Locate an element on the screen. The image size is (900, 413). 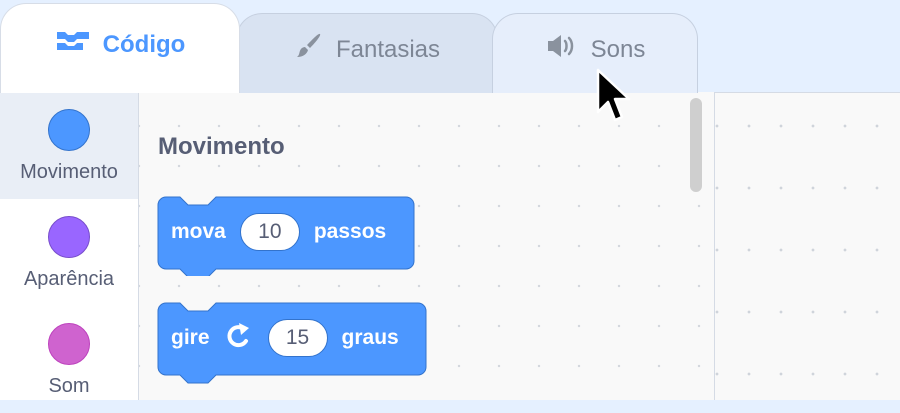
category-menu: Movimento Aparência Som is located at coordinates (69, 246).